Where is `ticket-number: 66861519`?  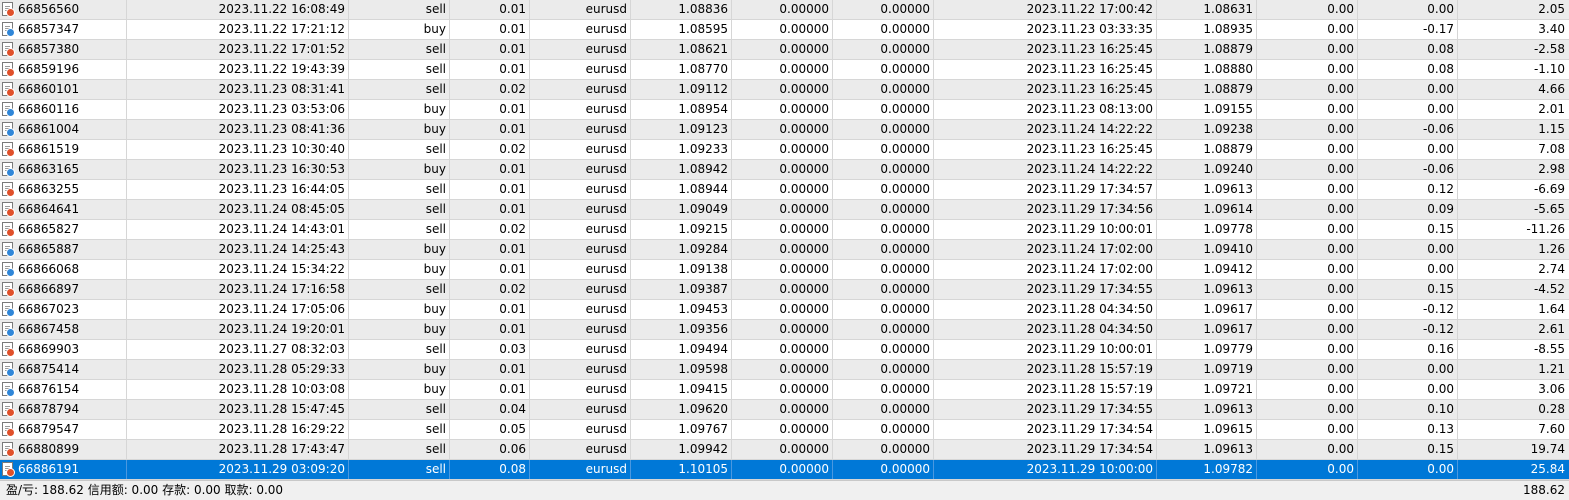
ticket-number: 66861519 is located at coordinates (49, 149).